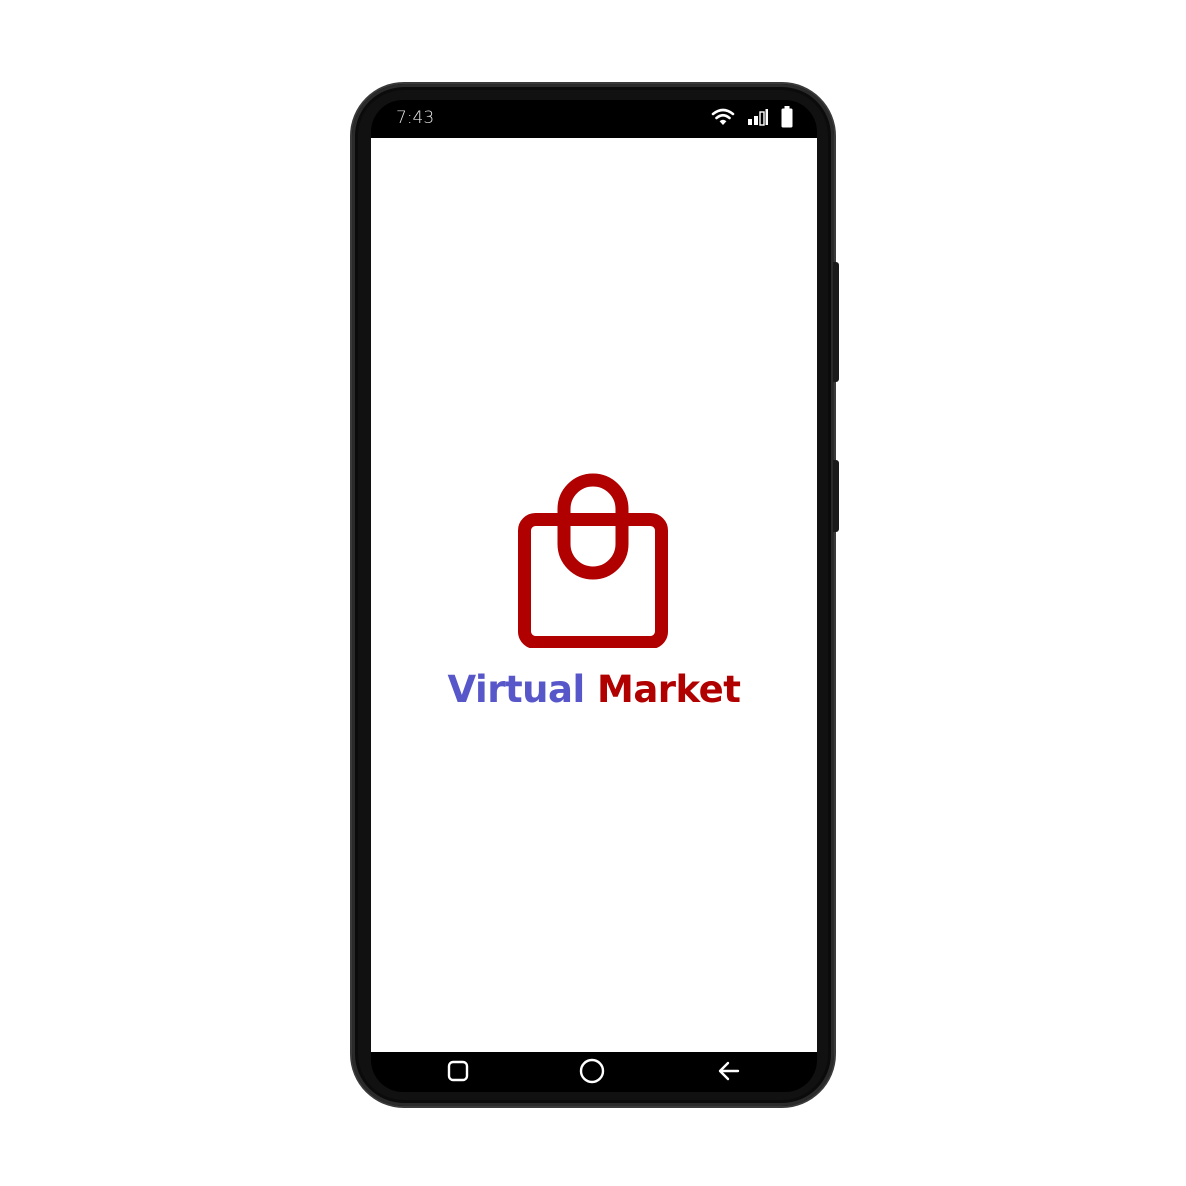 Image resolution: width=1186 pixels, height=1186 pixels. I want to click on navigation-bar, so click(594, 1072).